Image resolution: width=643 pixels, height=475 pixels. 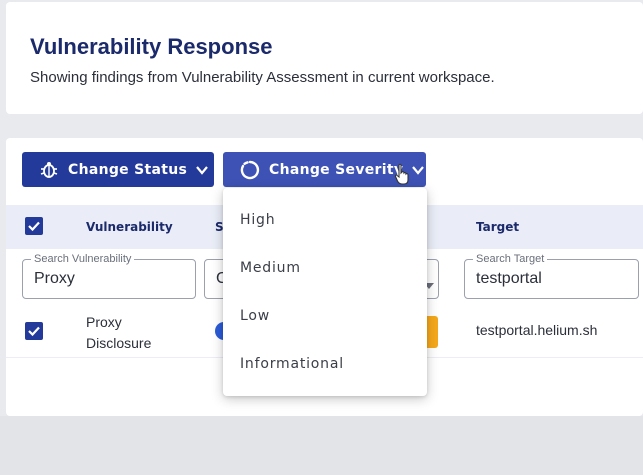 I want to click on search-vulnerability-field: Search Vulnerability Proxy, so click(x=109, y=276).